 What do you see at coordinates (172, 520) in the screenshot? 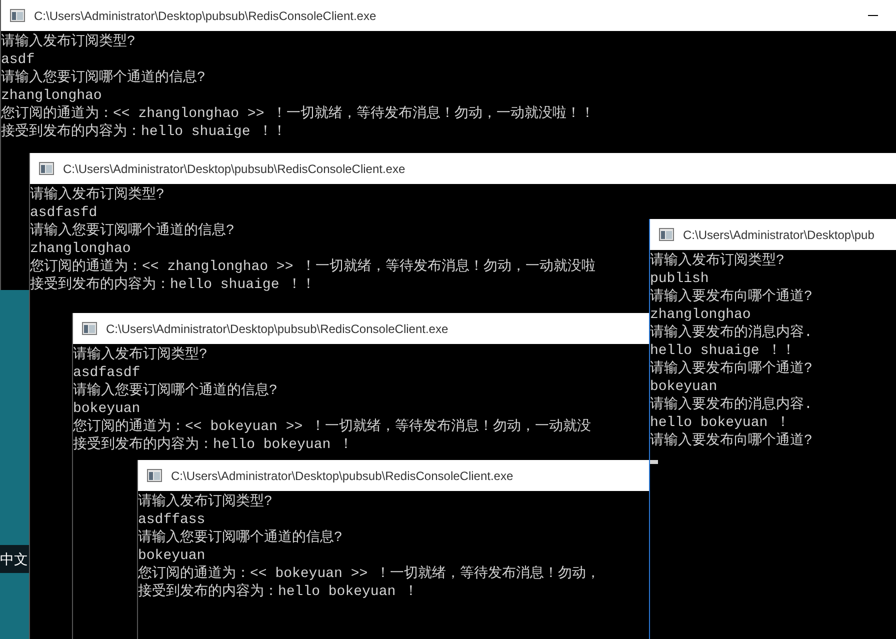
I see `console-line: asdffass` at bounding box center [172, 520].